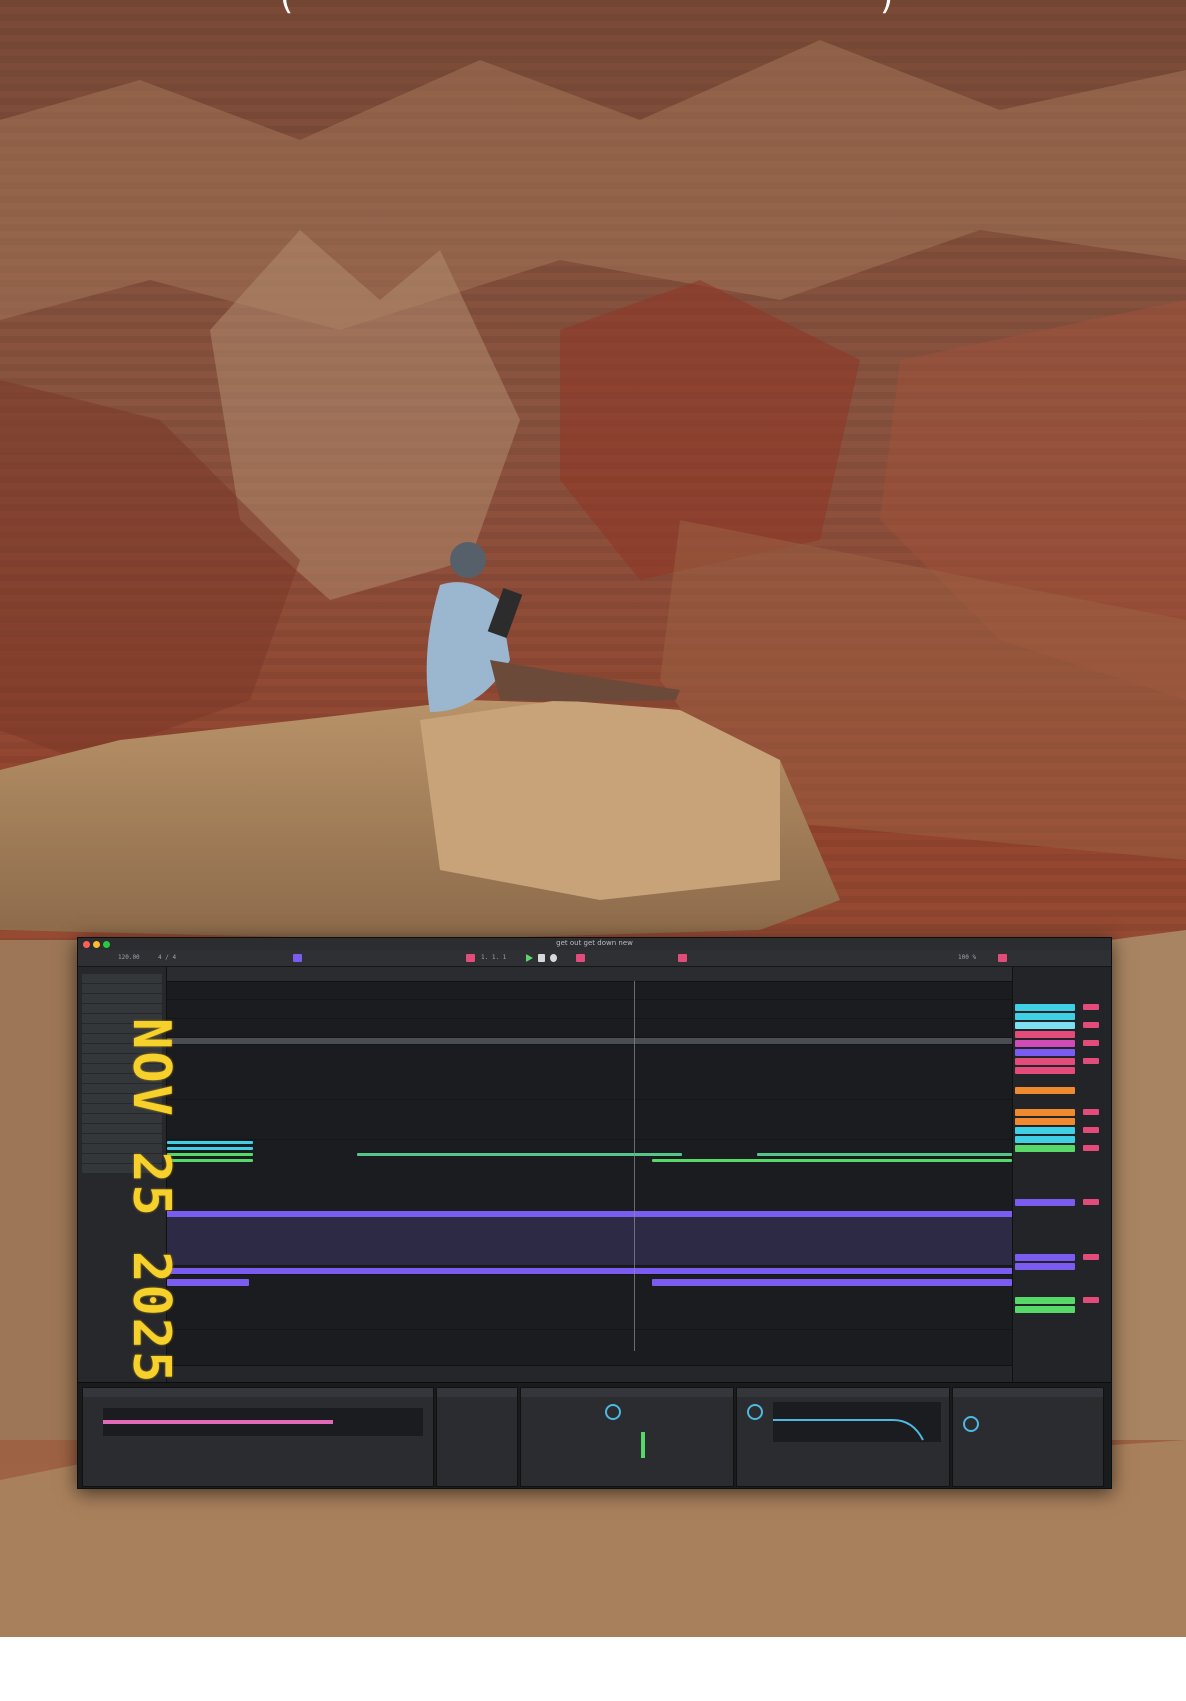 The height and width of the screenshot is (1701, 1186). I want to click on group-track-lane, so click(589, 1041).